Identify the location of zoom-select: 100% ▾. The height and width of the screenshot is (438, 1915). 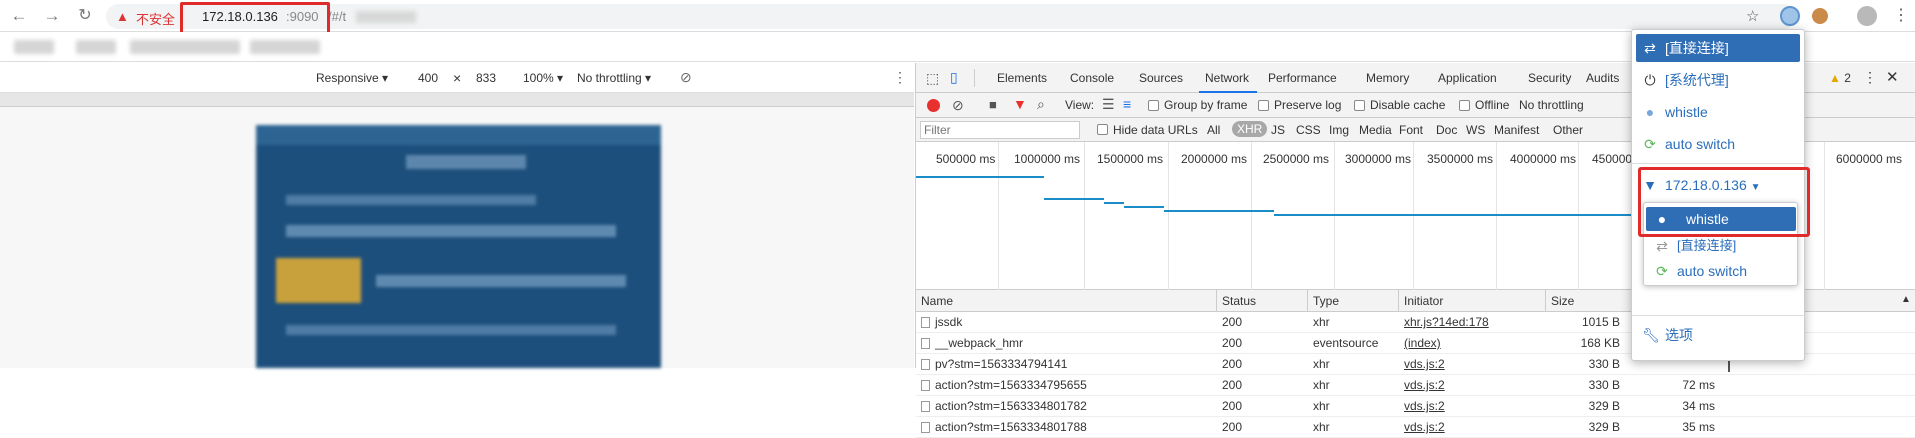
(543, 78).